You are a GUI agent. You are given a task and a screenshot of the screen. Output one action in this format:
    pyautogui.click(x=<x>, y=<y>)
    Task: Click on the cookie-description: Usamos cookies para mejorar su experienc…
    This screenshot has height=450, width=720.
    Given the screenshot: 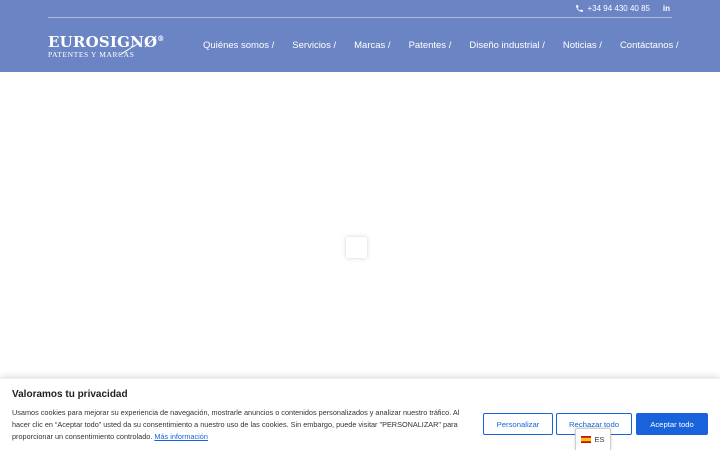 What is the action you would take?
    pyautogui.click(x=243, y=425)
    